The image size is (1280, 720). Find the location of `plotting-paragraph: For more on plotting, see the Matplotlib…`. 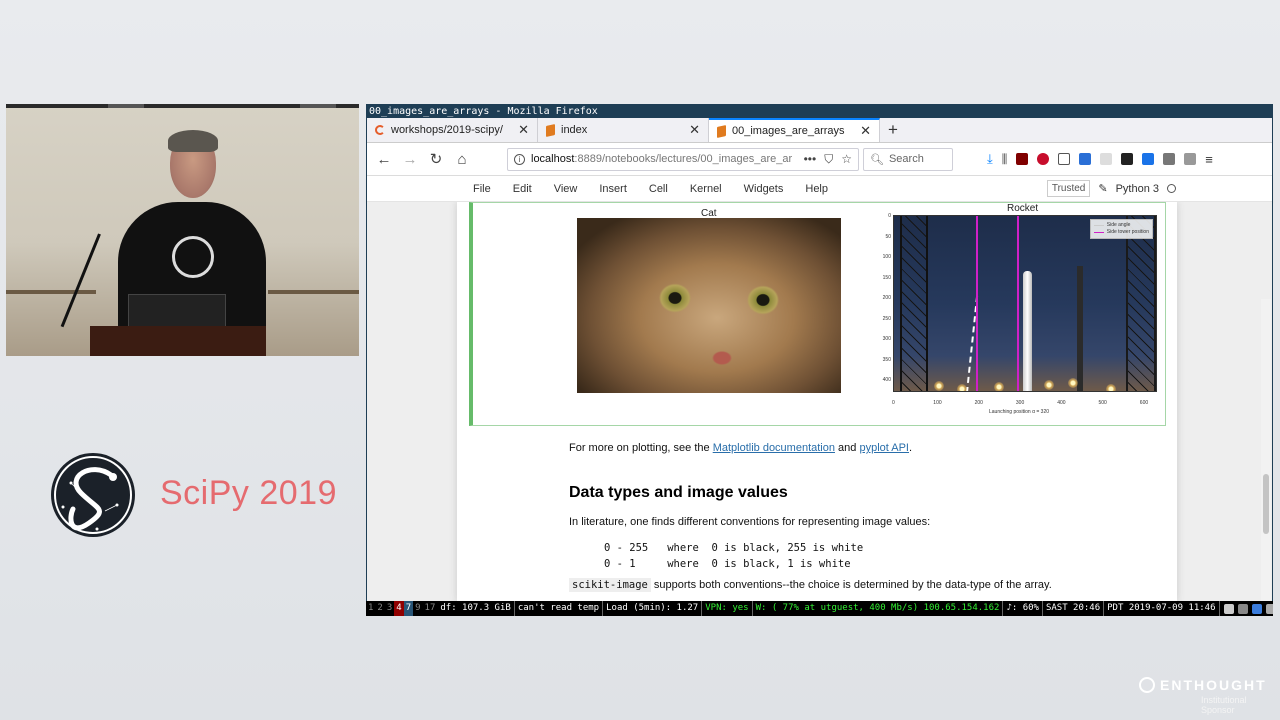

plotting-paragraph: For more on plotting, see the Matplotlib… is located at coordinates (740, 448).